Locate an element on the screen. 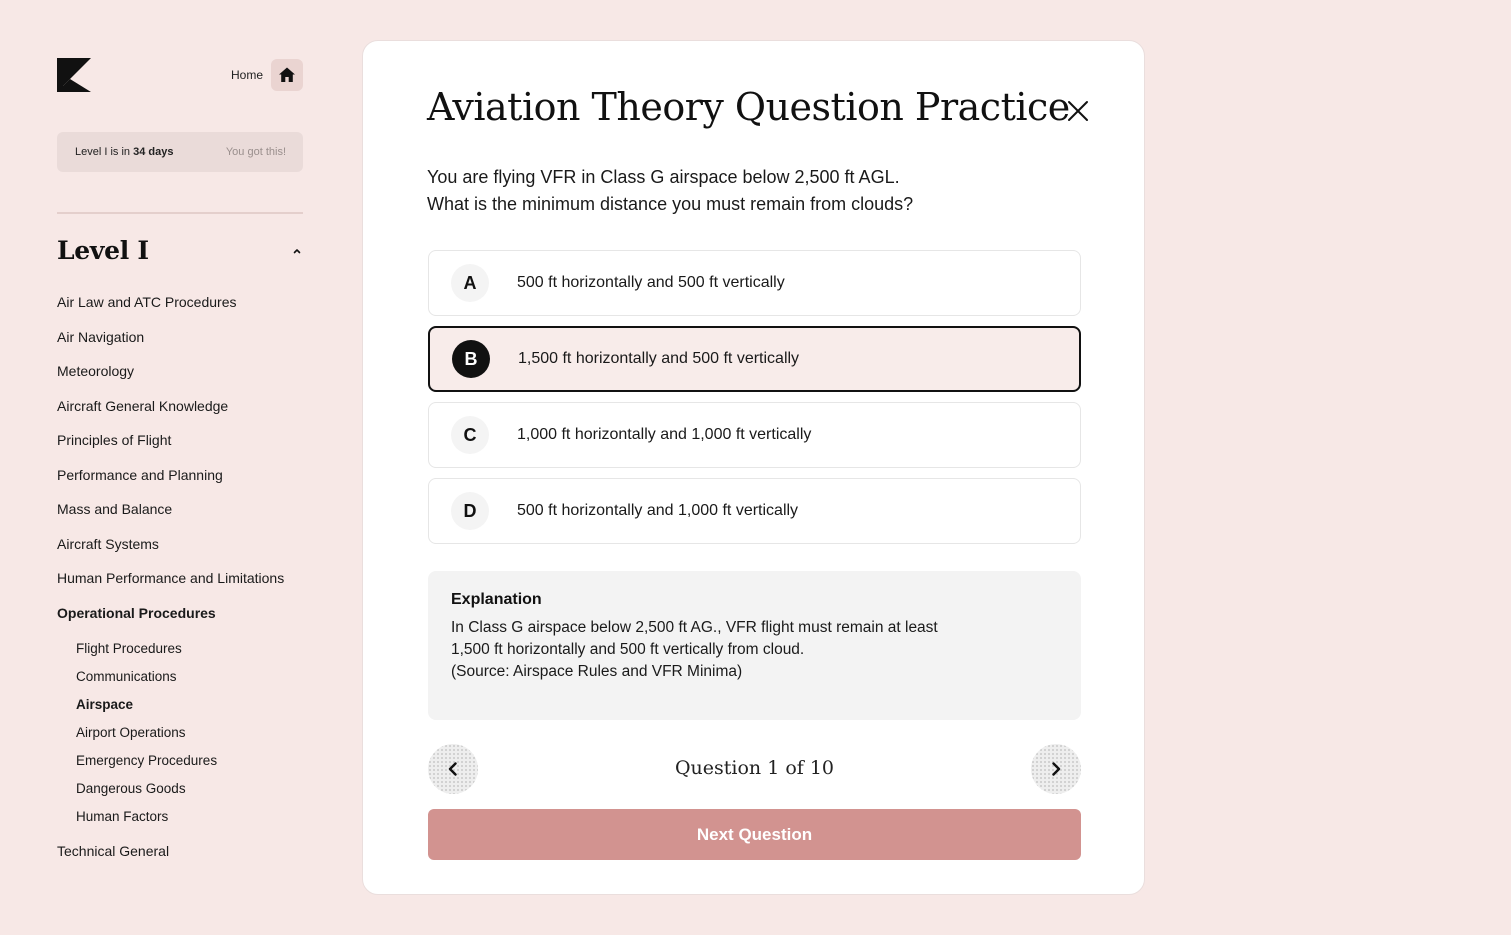 This screenshot has height=935, width=1511. home-label: Home is located at coordinates (247, 75).